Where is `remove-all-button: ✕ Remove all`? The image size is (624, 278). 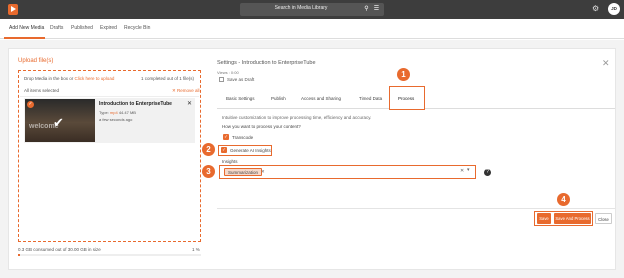
remove-all-button: ✕ Remove all is located at coordinates (186, 91).